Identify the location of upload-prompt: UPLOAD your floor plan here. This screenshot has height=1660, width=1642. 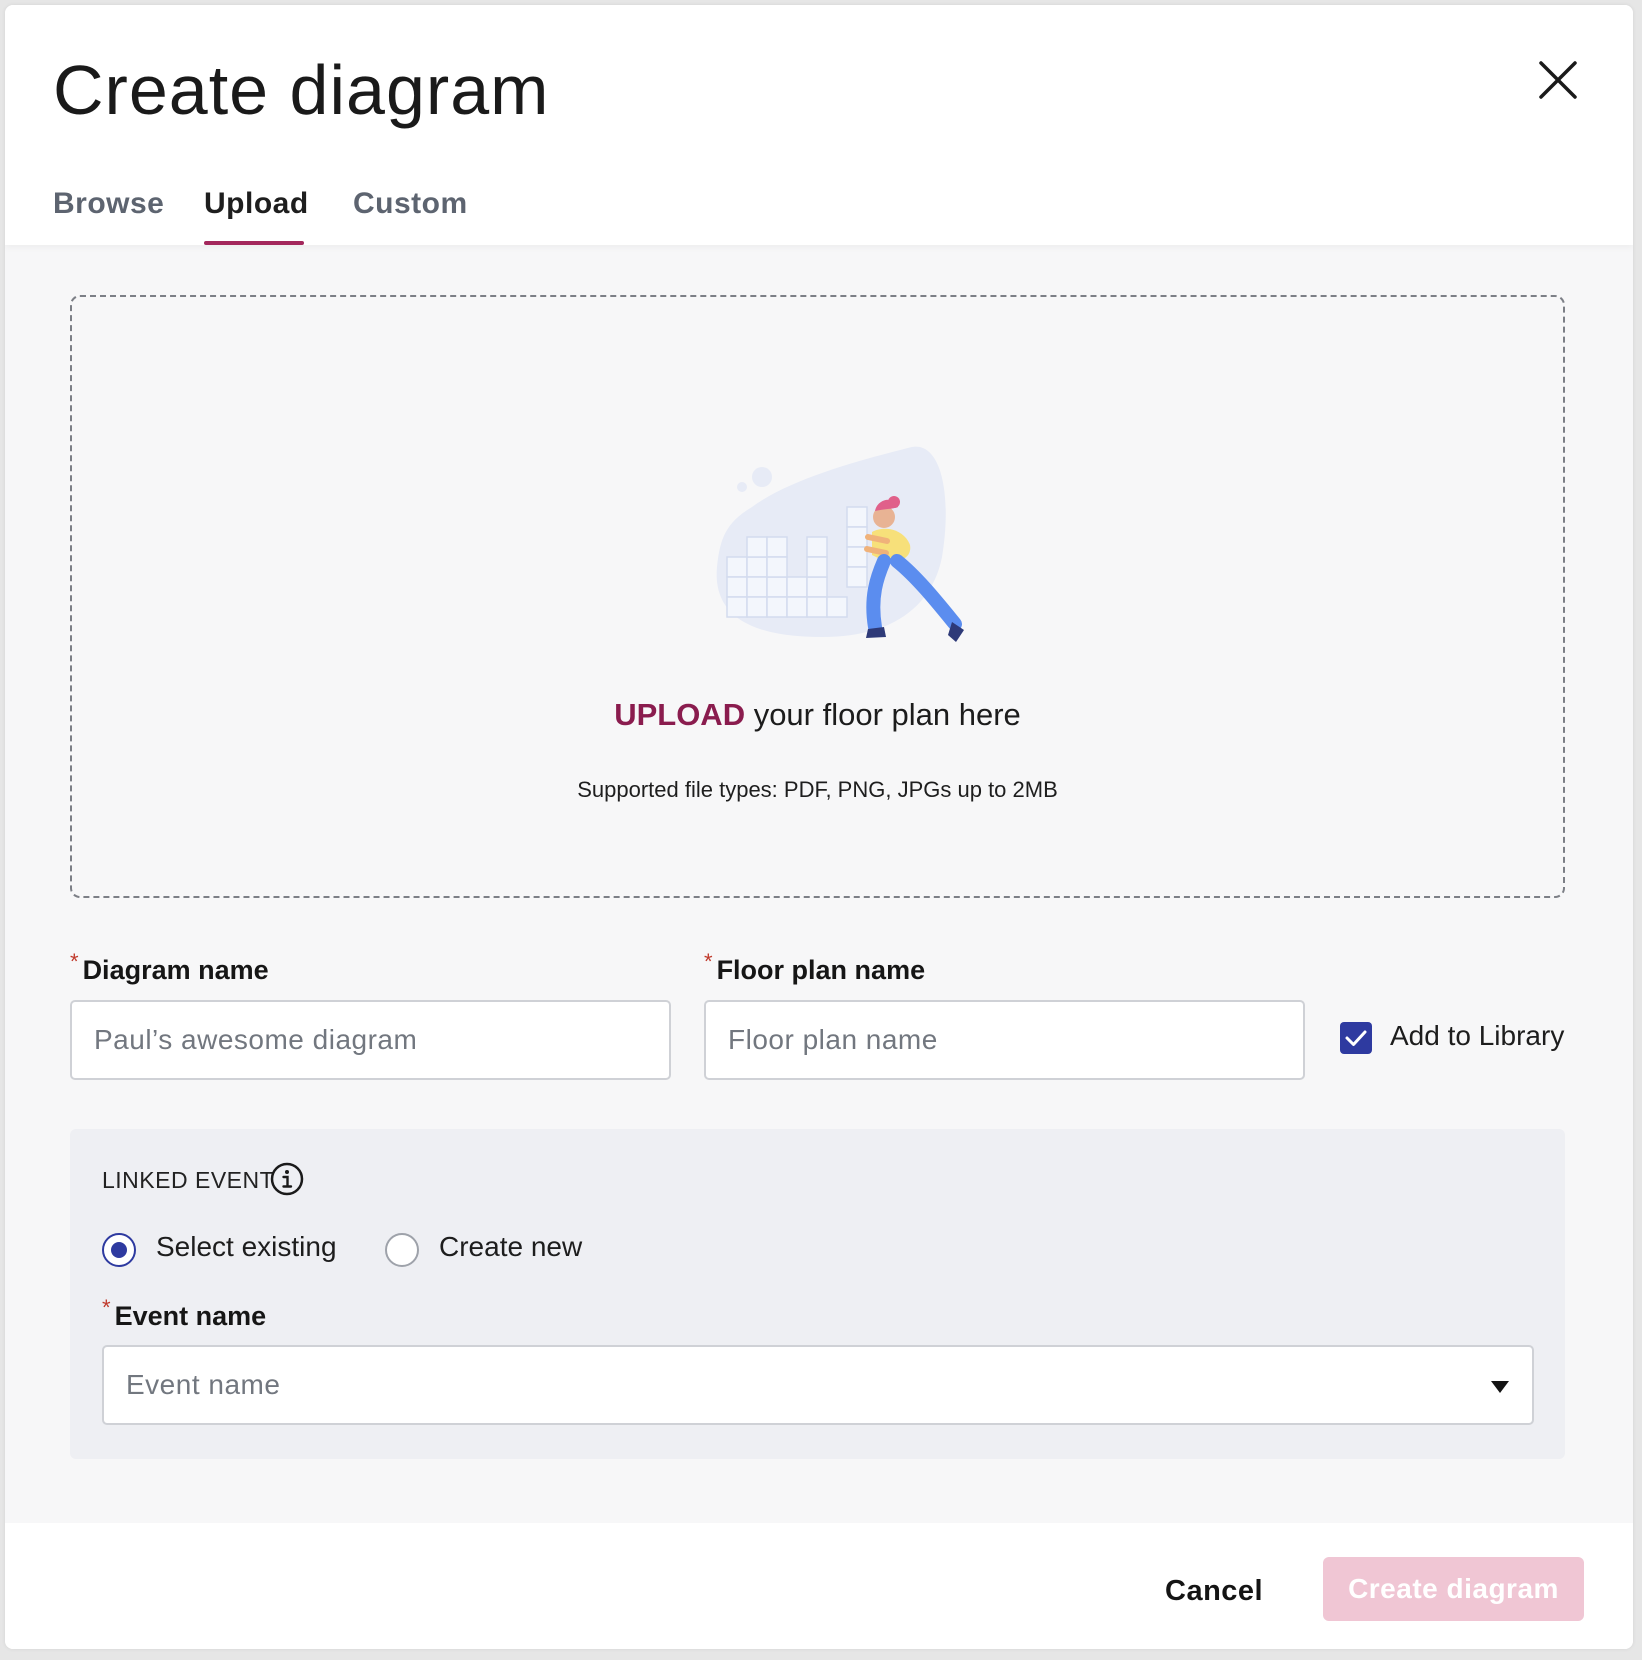
(817, 715).